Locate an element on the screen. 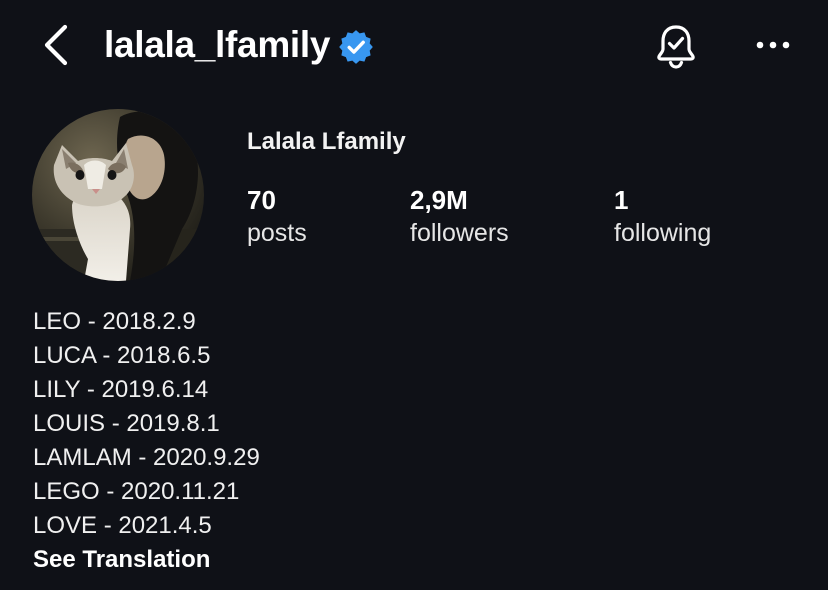 Image resolution: width=828 pixels, height=590 pixels. bell-check-icon is located at coordinates (676, 47).